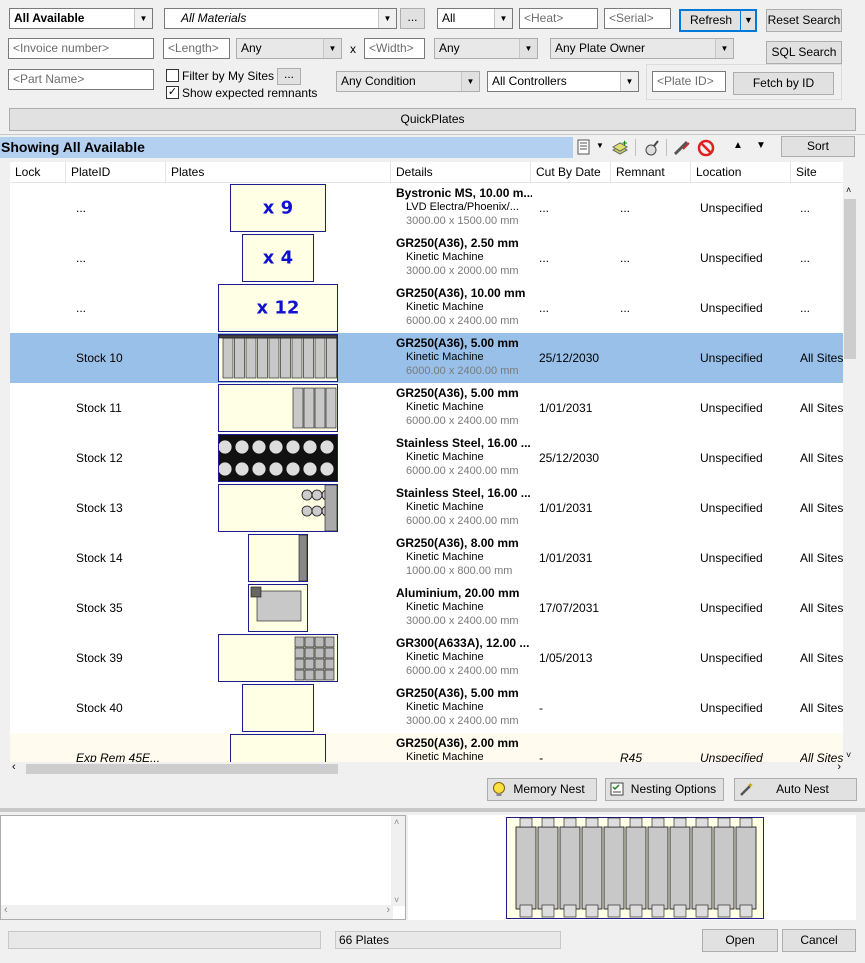 This screenshot has width=865, height=963. What do you see at coordinates (99, 358) in the screenshot?
I see `plate-id-cell: Stock 10` at bounding box center [99, 358].